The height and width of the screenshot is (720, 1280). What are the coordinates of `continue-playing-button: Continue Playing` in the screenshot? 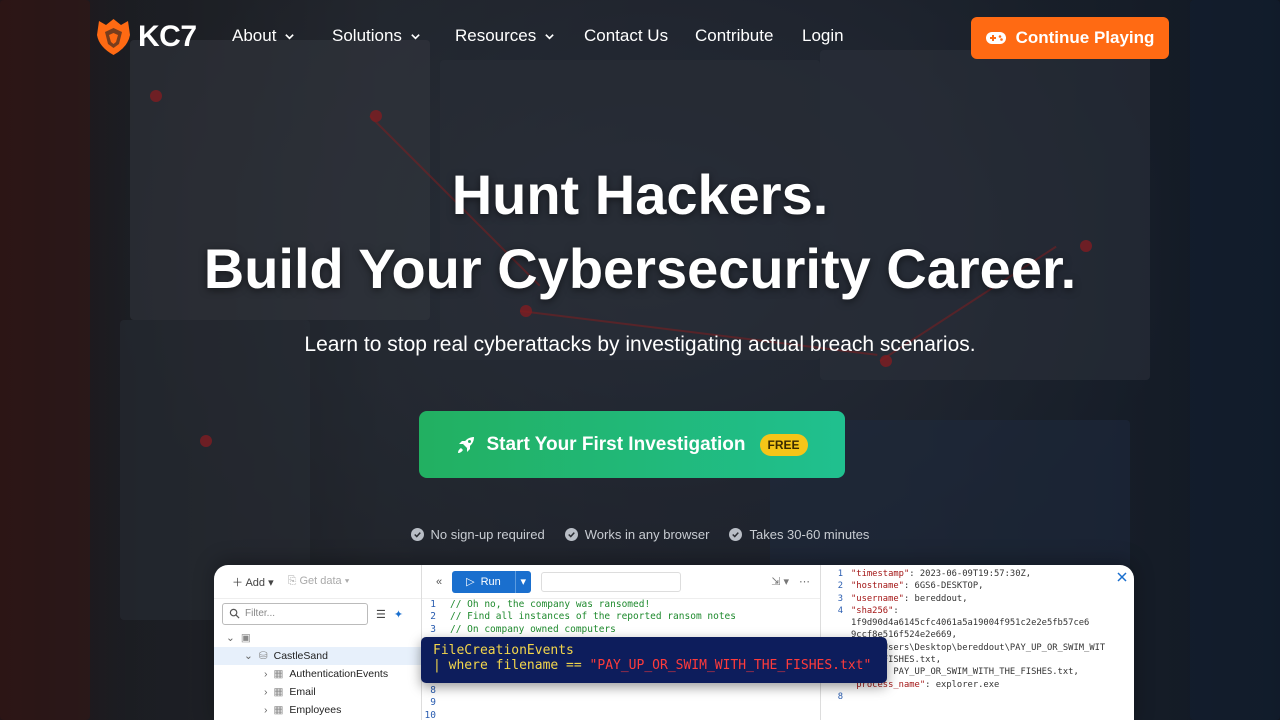 It's located at (1070, 38).